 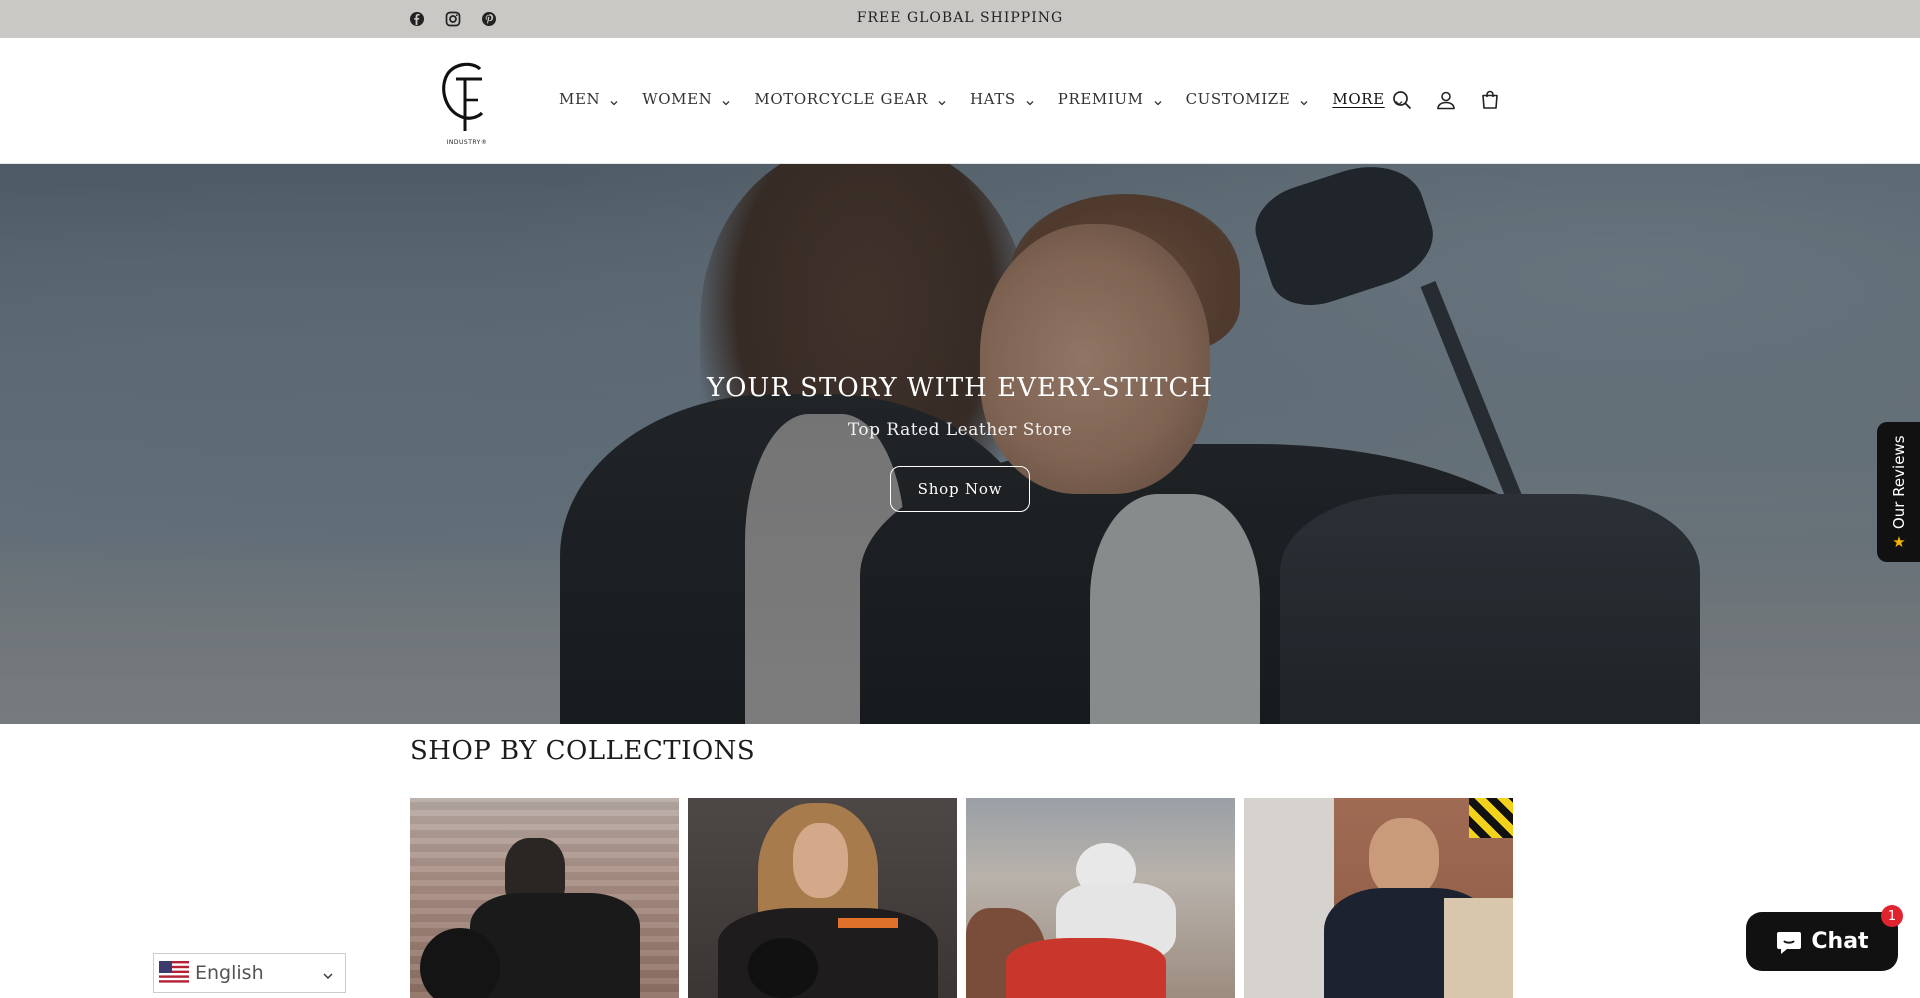 I want to click on cart-icon, so click(x=1490, y=100).